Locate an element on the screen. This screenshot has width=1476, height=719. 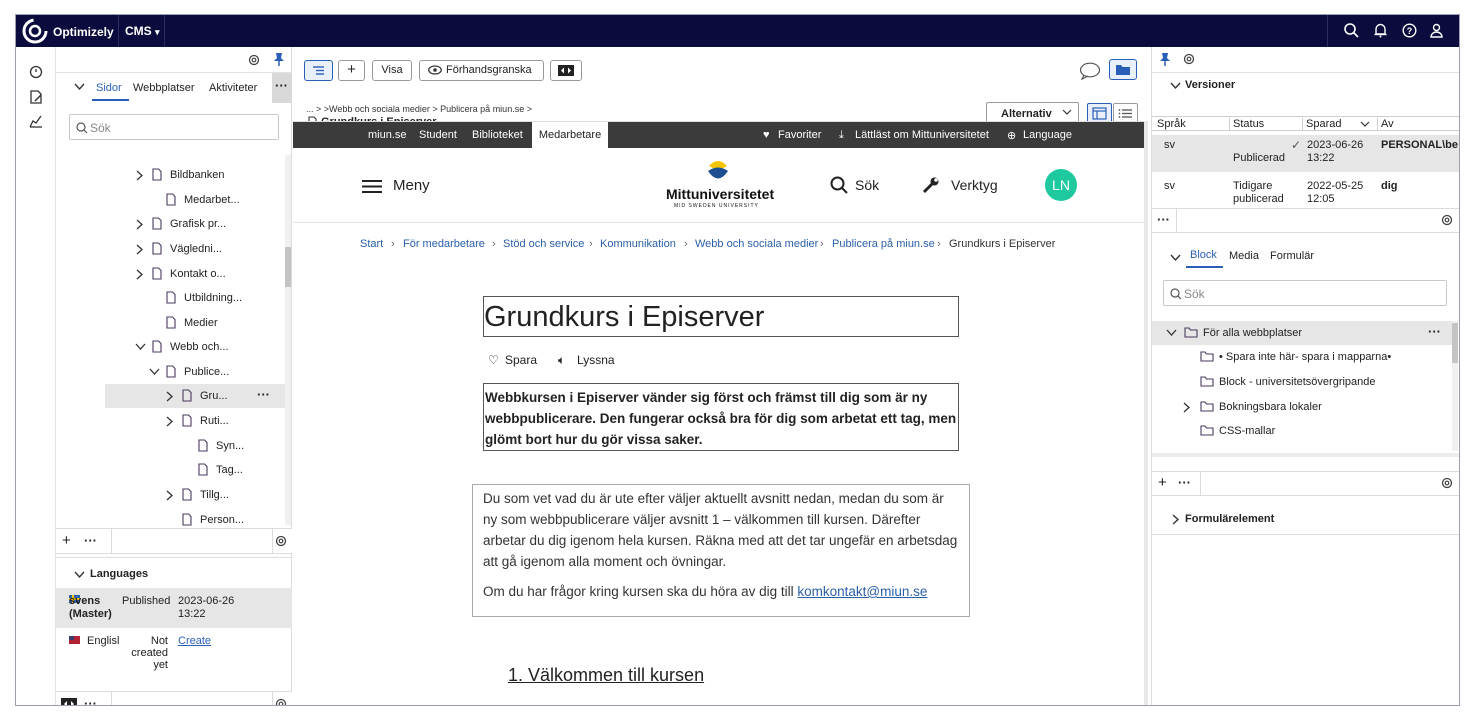
help-icon: ? is located at coordinates (1409, 30).